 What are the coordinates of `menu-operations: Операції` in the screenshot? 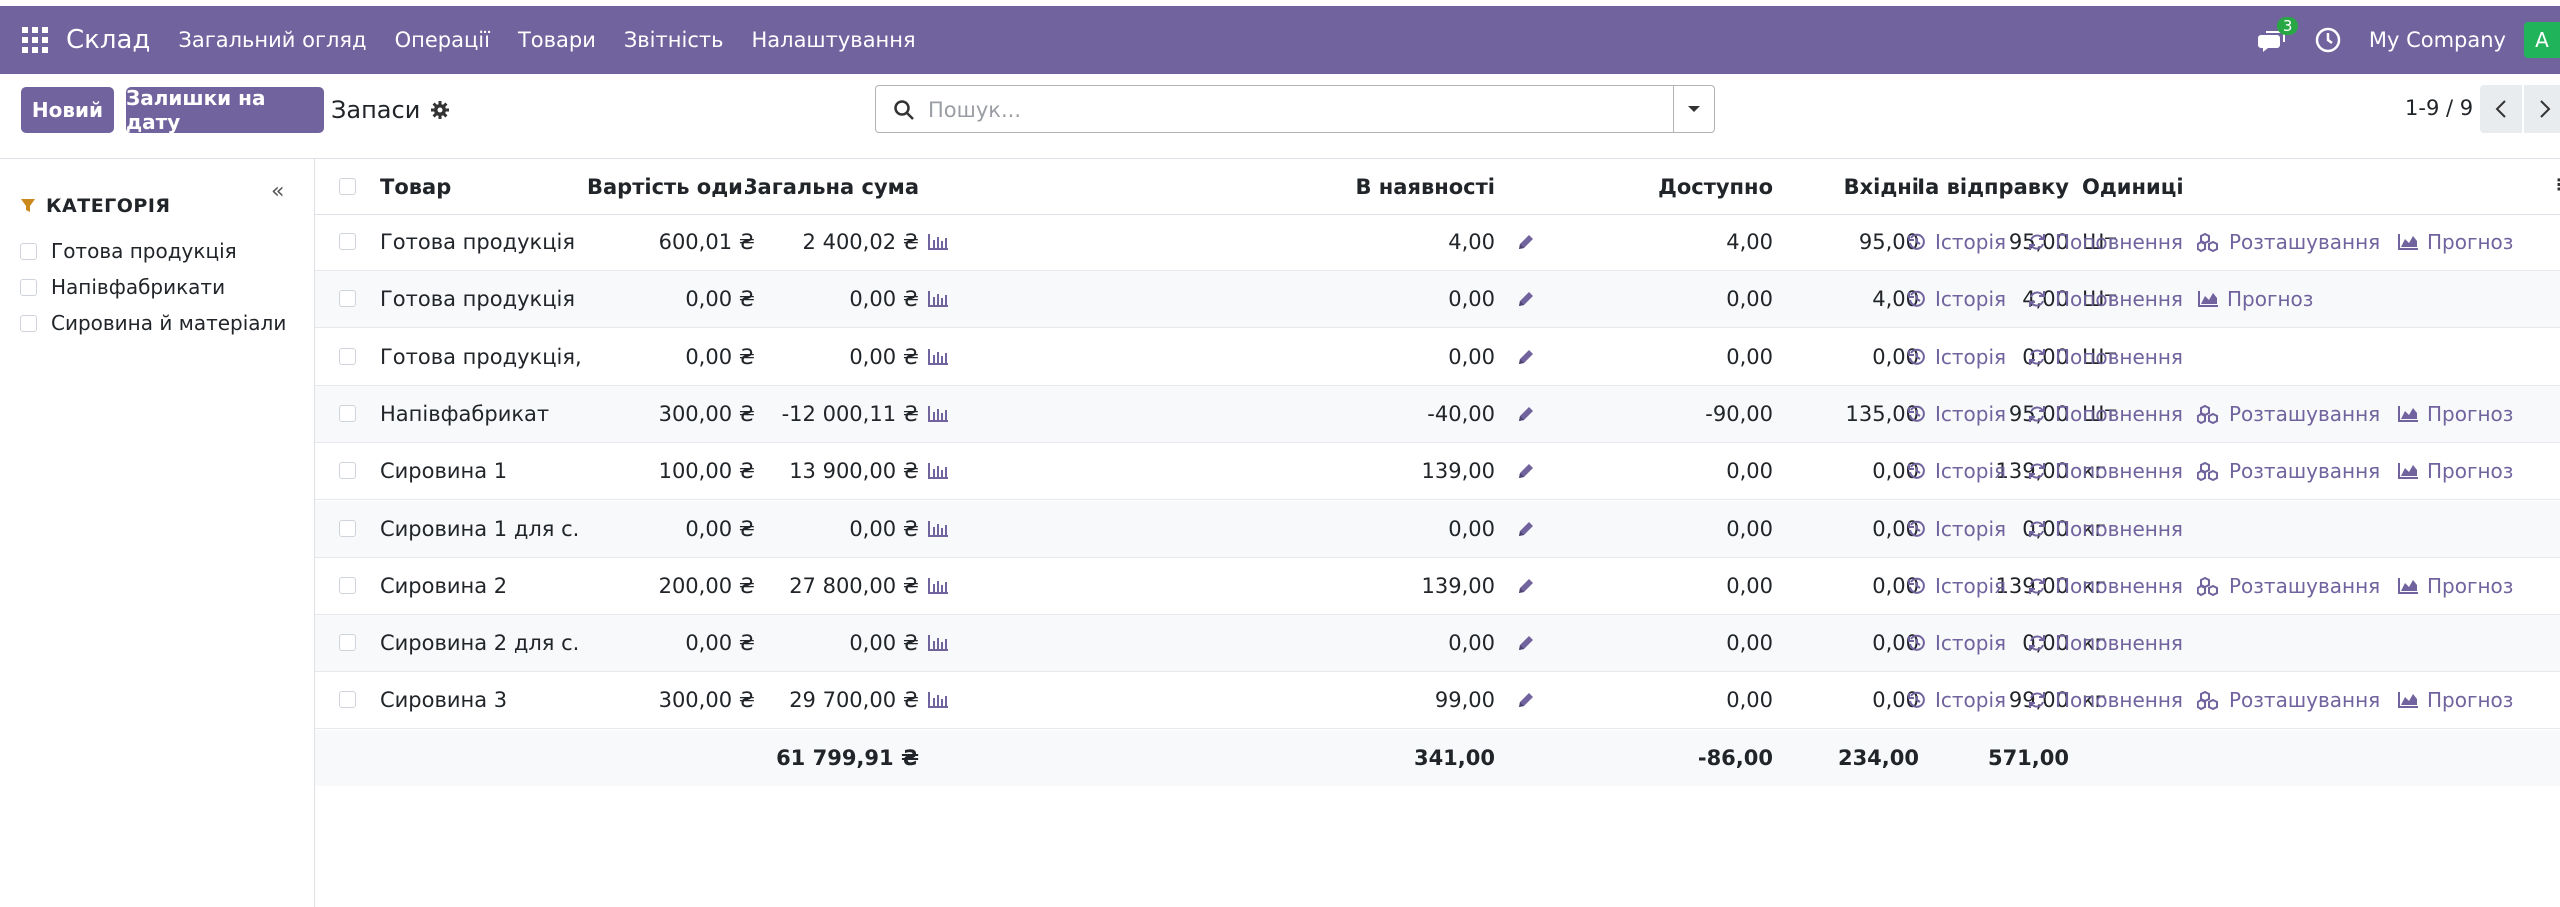 It's located at (442, 40).